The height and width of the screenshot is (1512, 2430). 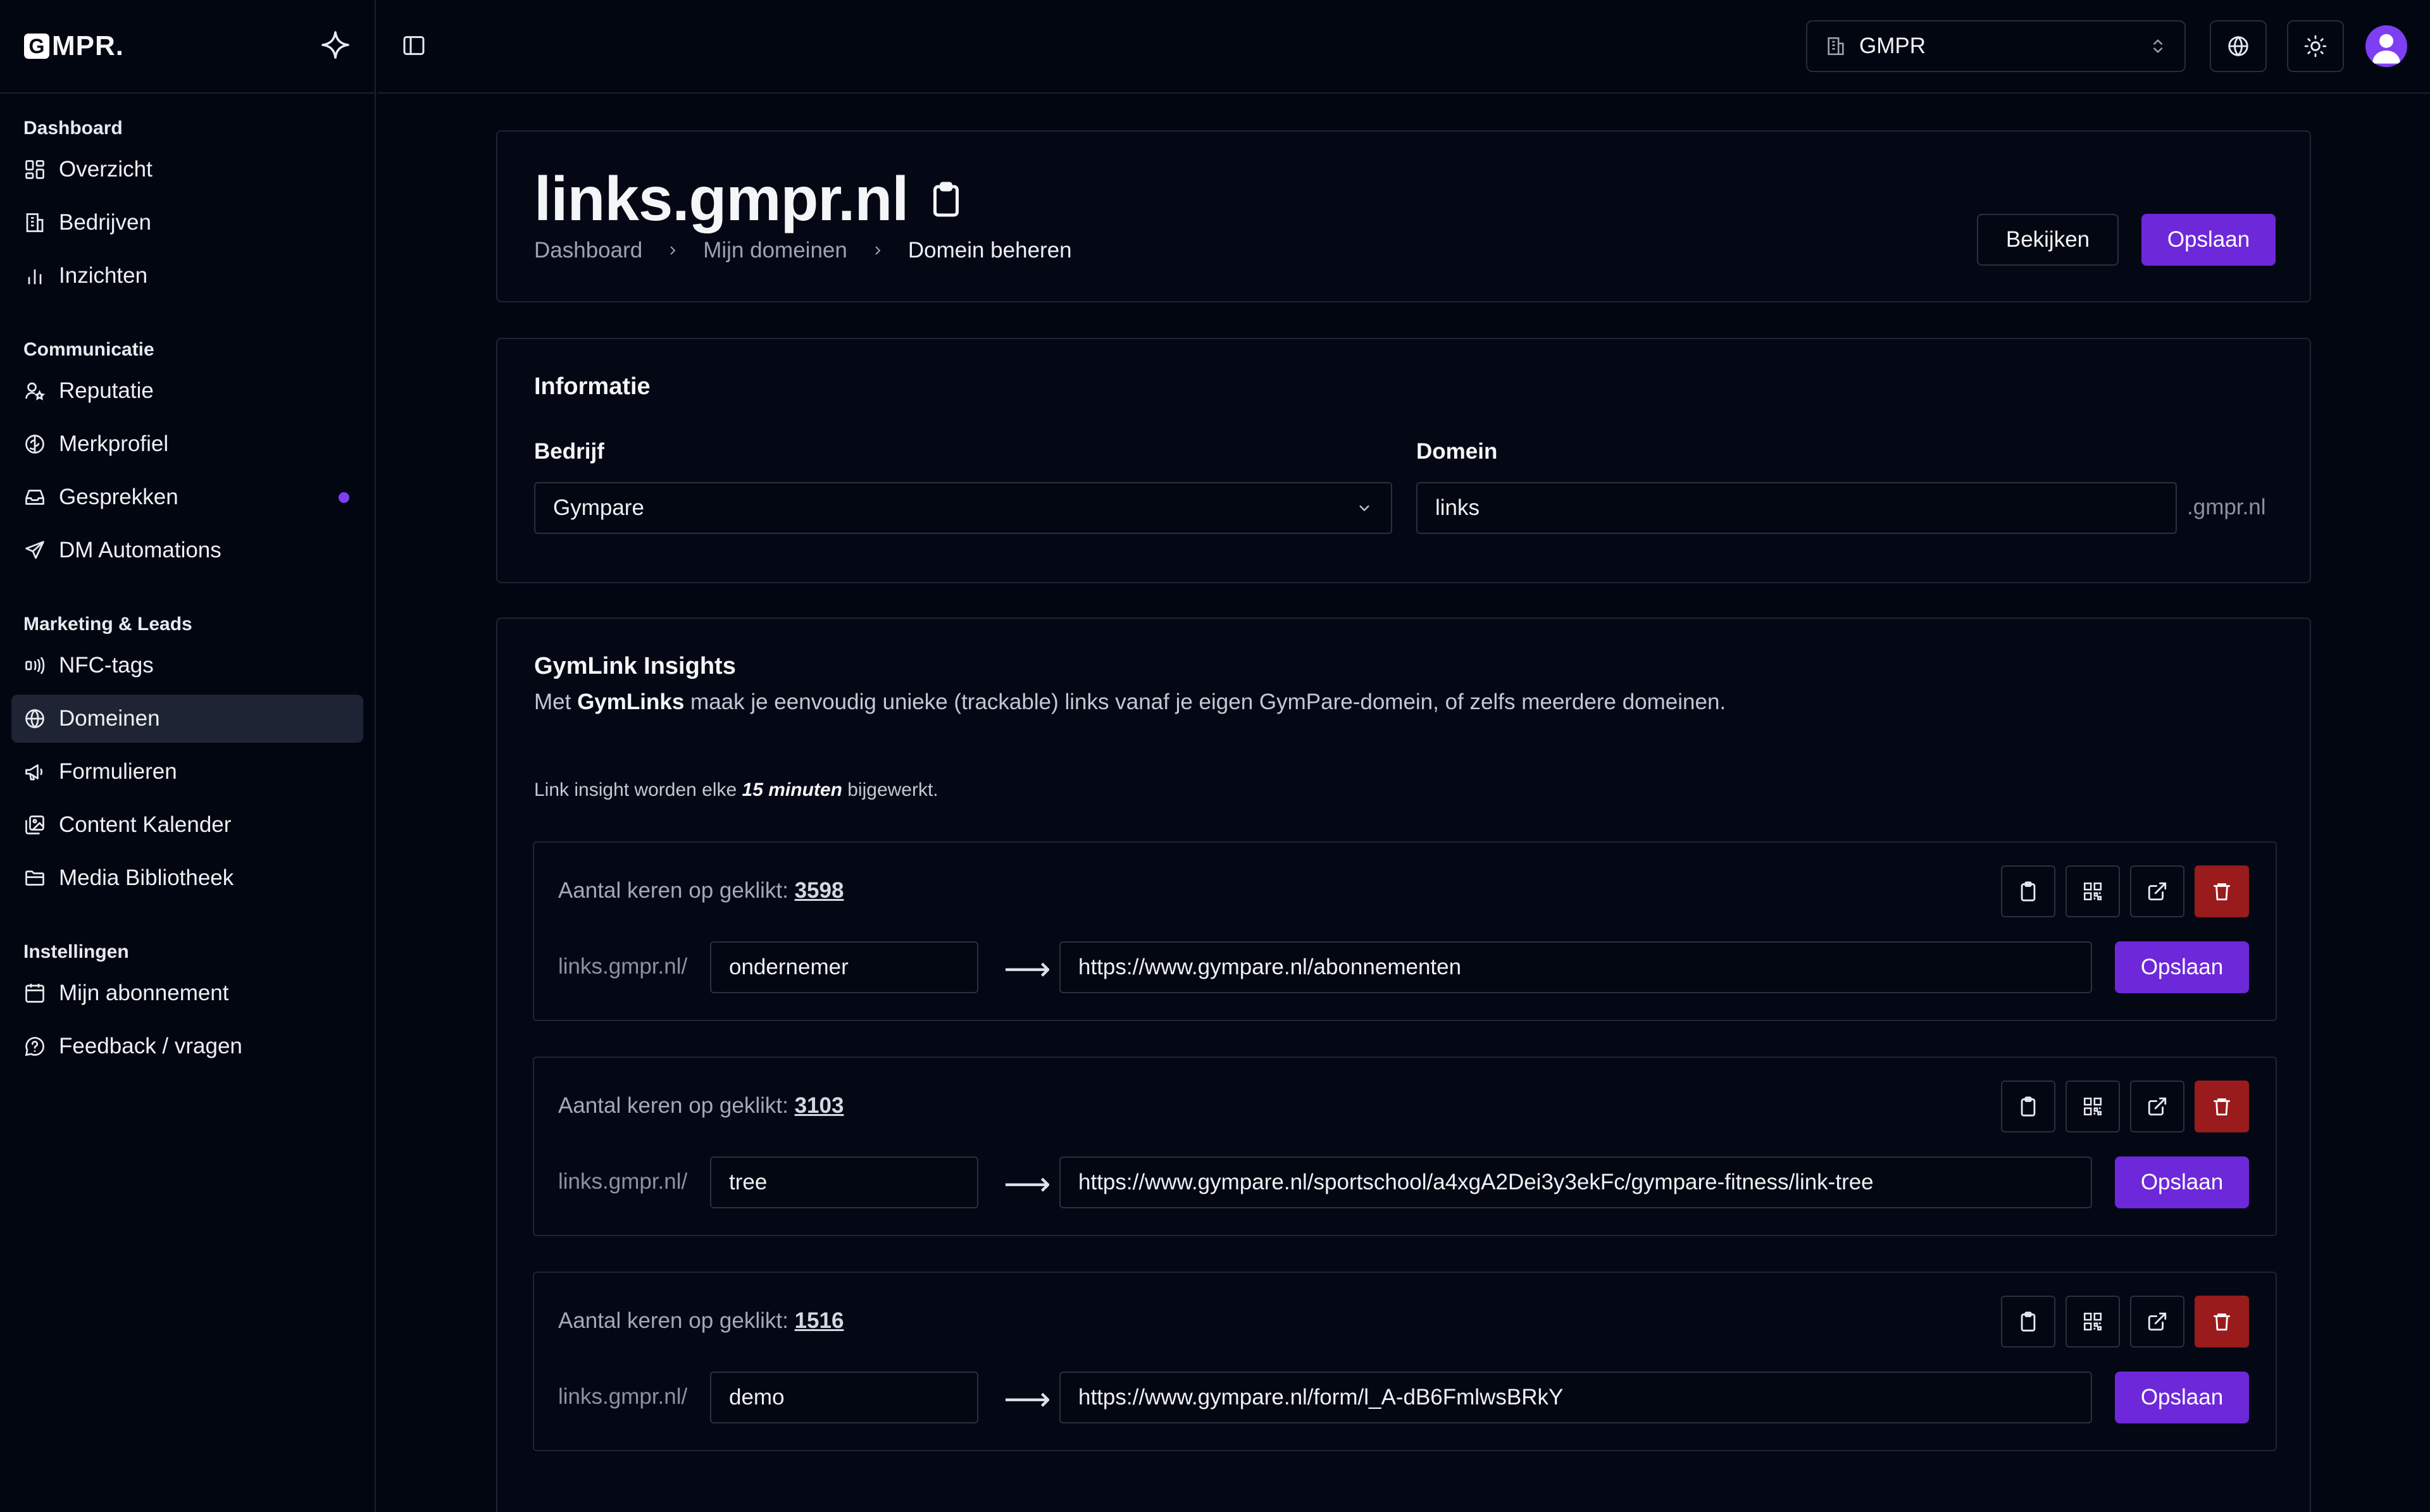 I want to click on company-select: Gympare, so click(x=963, y=508).